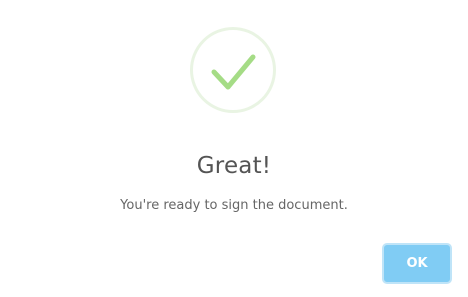  I want to click on success-checkmark-icon, so click(233, 70).